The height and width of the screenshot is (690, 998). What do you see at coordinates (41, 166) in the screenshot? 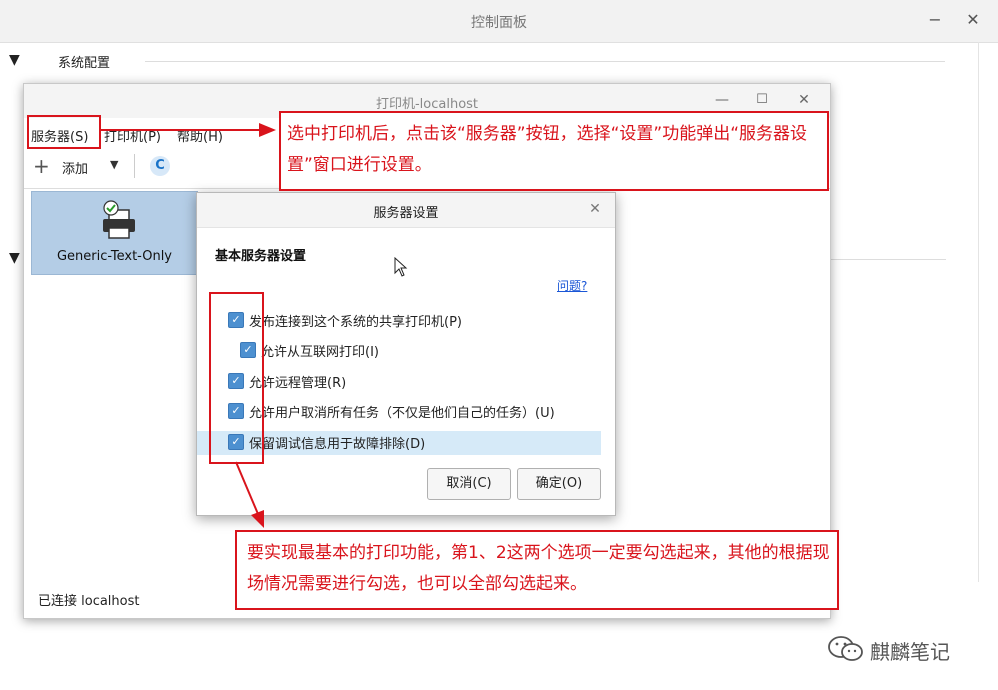
I see `add-icon: +` at bounding box center [41, 166].